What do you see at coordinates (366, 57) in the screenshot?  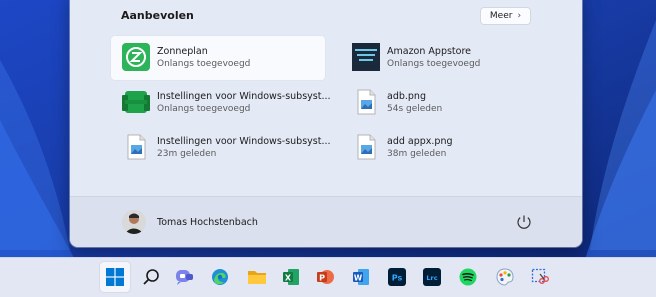 I see `amazon-appstore-icon` at bounding box center [366, 57].